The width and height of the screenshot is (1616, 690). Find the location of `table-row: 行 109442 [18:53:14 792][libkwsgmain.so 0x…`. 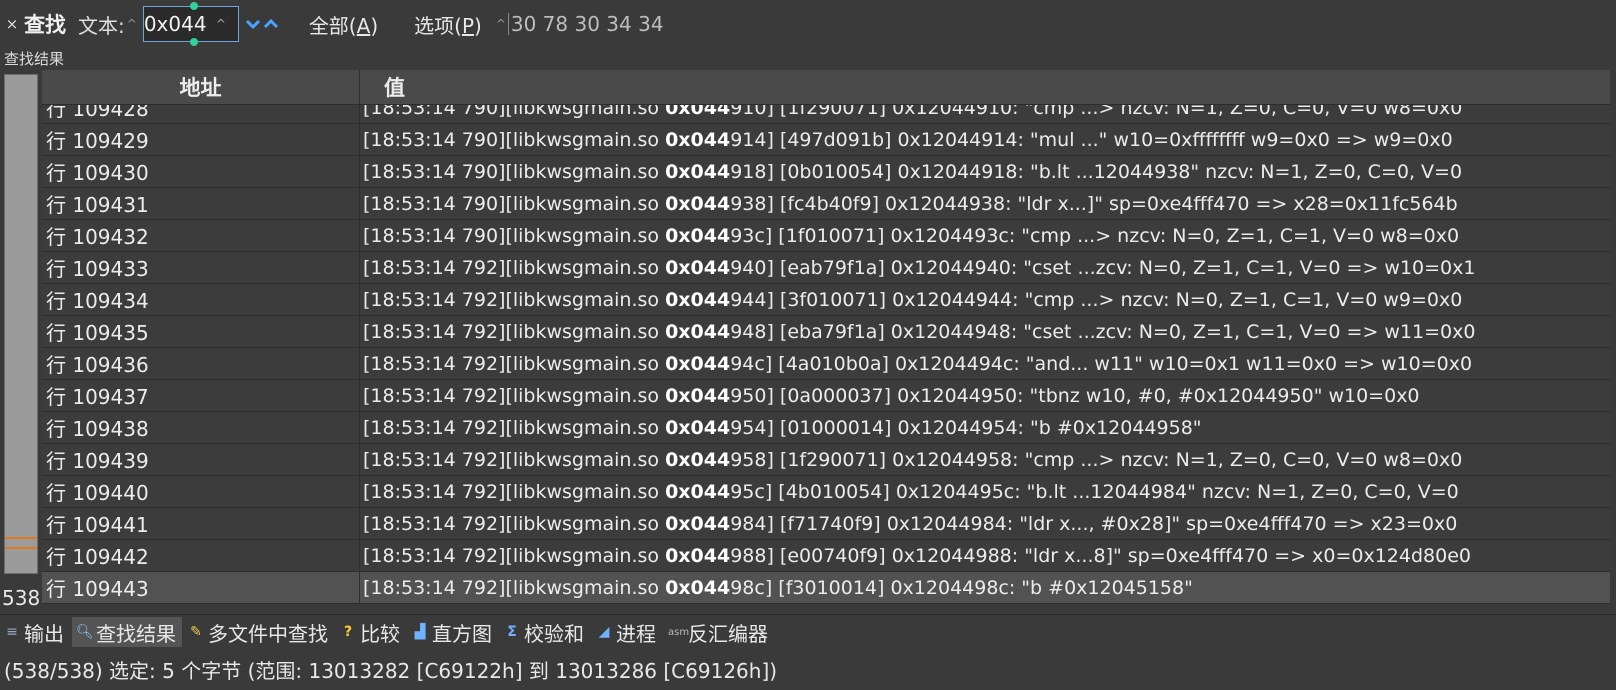

table-row: 行 109442 [18:53:14 792][libkwsgmain.so 0x… is located at coordinates (829, 556).